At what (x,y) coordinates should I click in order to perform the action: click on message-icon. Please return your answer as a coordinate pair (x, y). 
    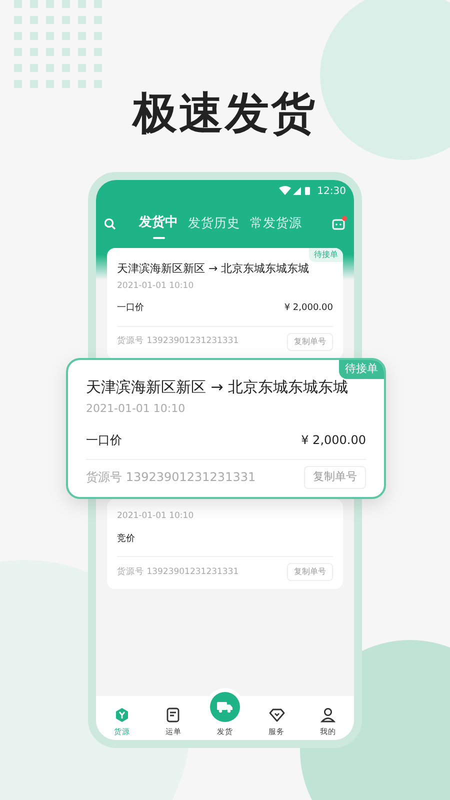
    Looking at the image, I should click on (339, 224).